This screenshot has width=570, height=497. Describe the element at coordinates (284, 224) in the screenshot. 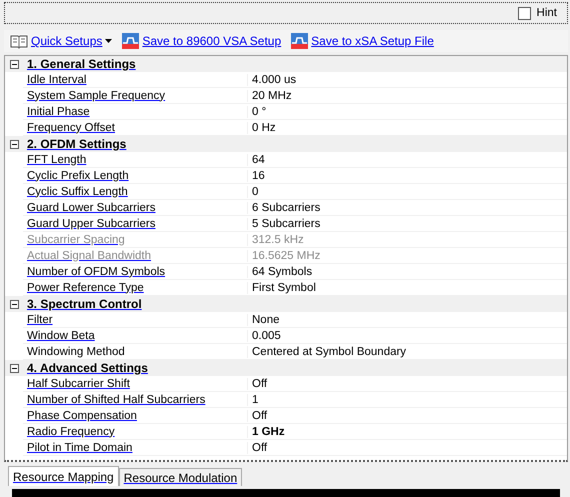

I see `property-value: 5 Subcarriers` at that location.